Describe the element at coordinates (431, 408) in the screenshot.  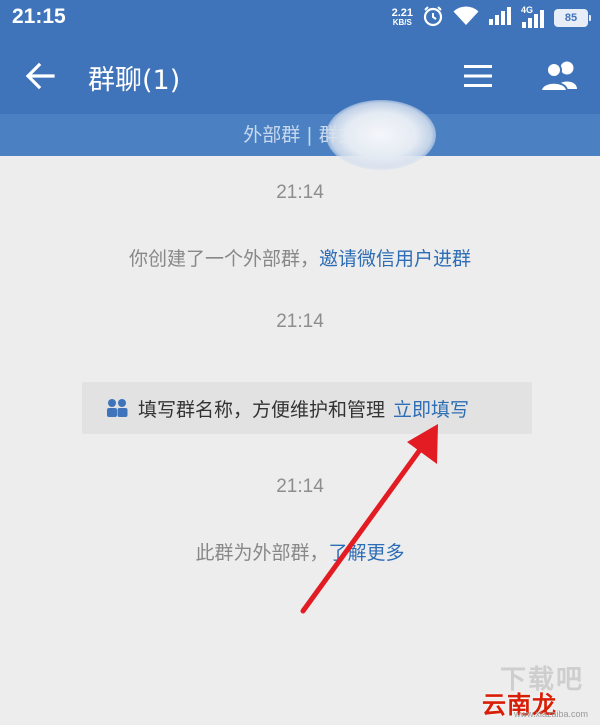
I see `fill-now-link: 立即填写` at that location.